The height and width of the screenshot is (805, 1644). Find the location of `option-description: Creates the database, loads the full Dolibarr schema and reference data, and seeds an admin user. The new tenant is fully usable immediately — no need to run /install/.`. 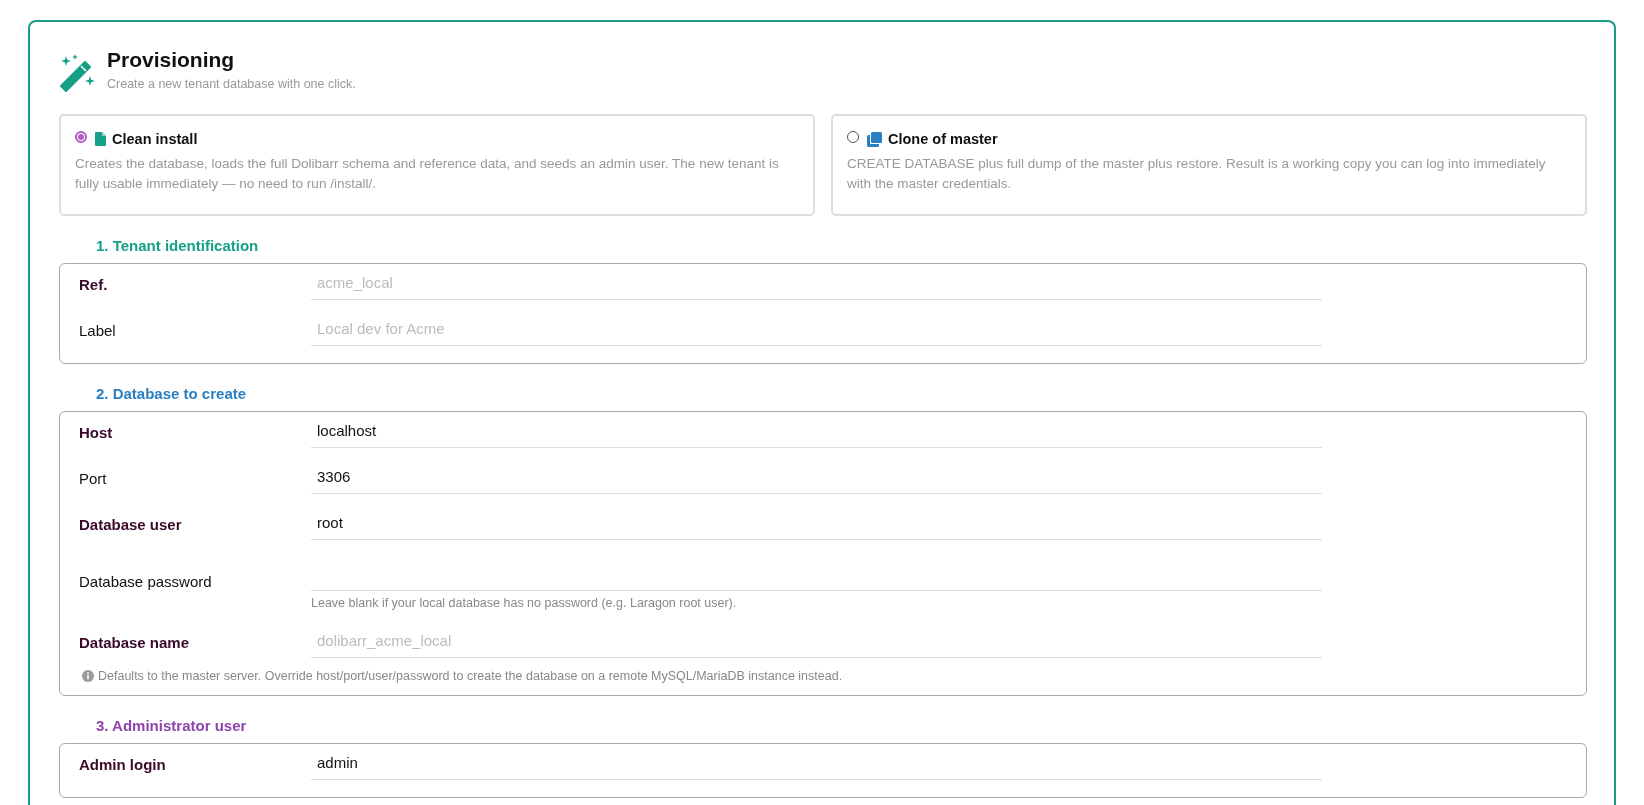

option-description: Creates the database, loads the full Dolibarr schema and reference data, and seeds an admin user. The new tenant is fully usable immediately — no need to run /install/. is located at coordinates (427, 174).